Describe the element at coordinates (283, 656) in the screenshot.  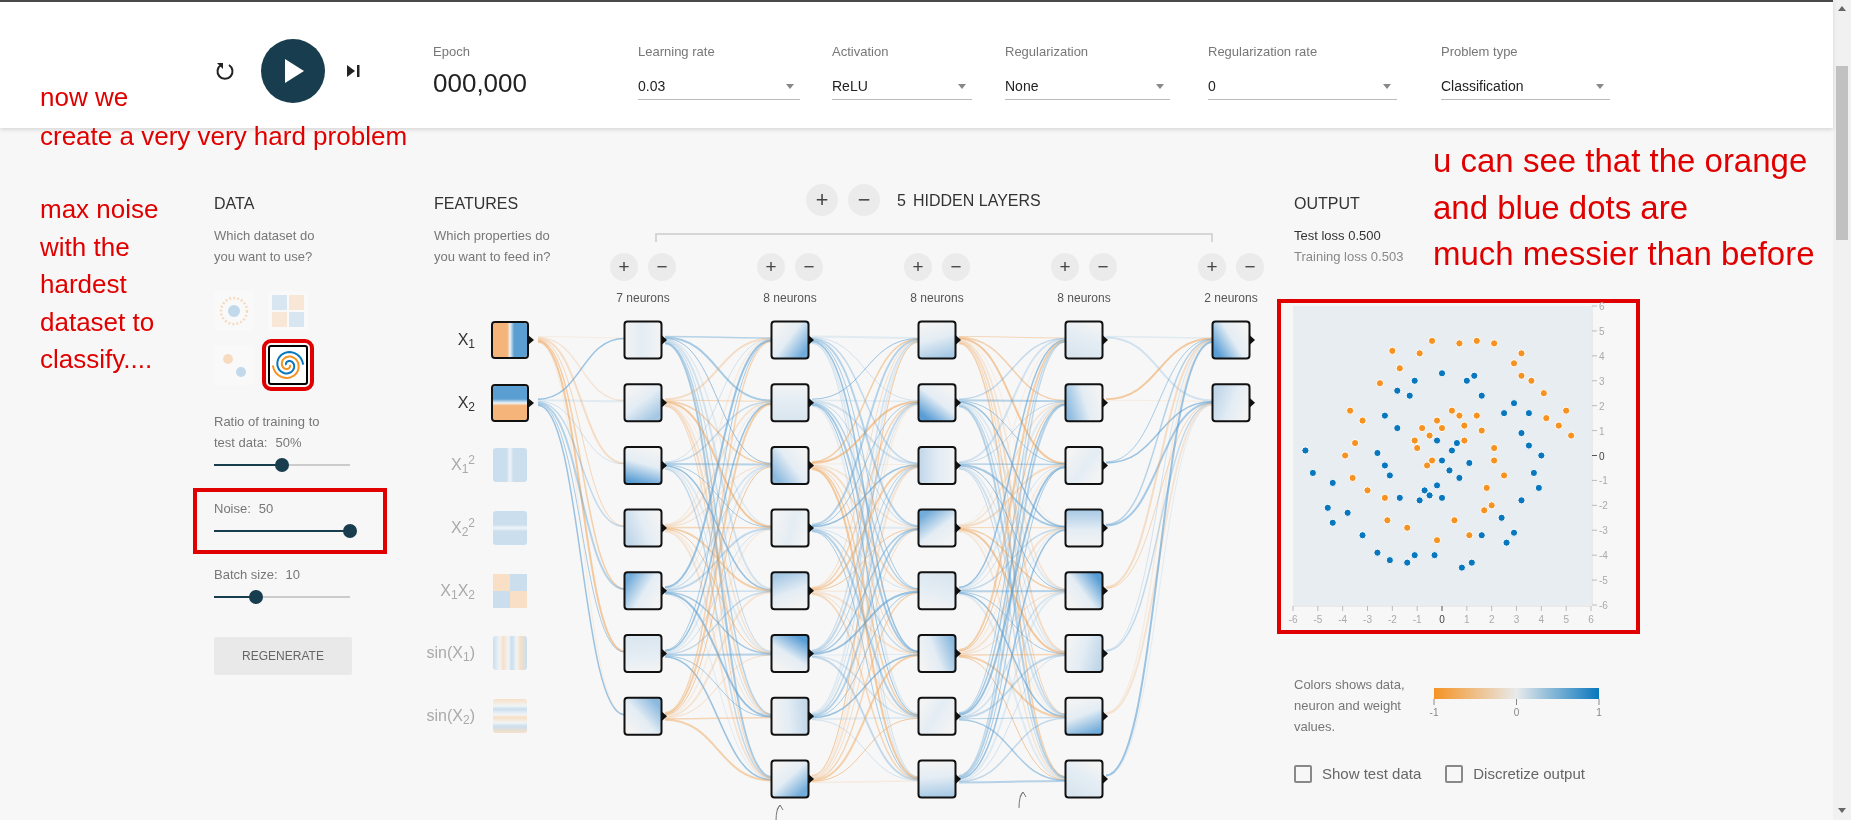
I see `regenerate-button: REGENERATE` at that location.